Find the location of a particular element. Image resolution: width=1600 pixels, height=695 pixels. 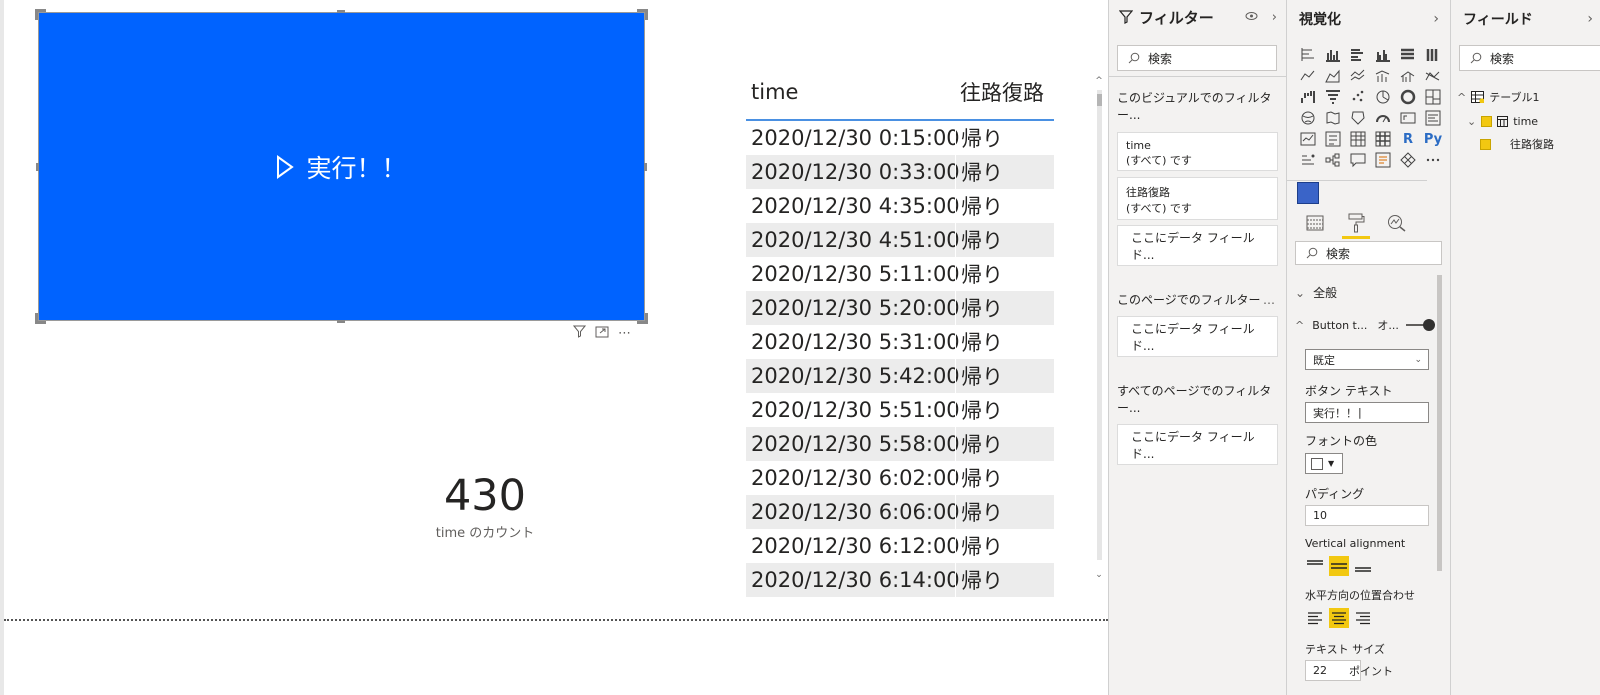

align-right-button is located at coordinates (1363, 618).